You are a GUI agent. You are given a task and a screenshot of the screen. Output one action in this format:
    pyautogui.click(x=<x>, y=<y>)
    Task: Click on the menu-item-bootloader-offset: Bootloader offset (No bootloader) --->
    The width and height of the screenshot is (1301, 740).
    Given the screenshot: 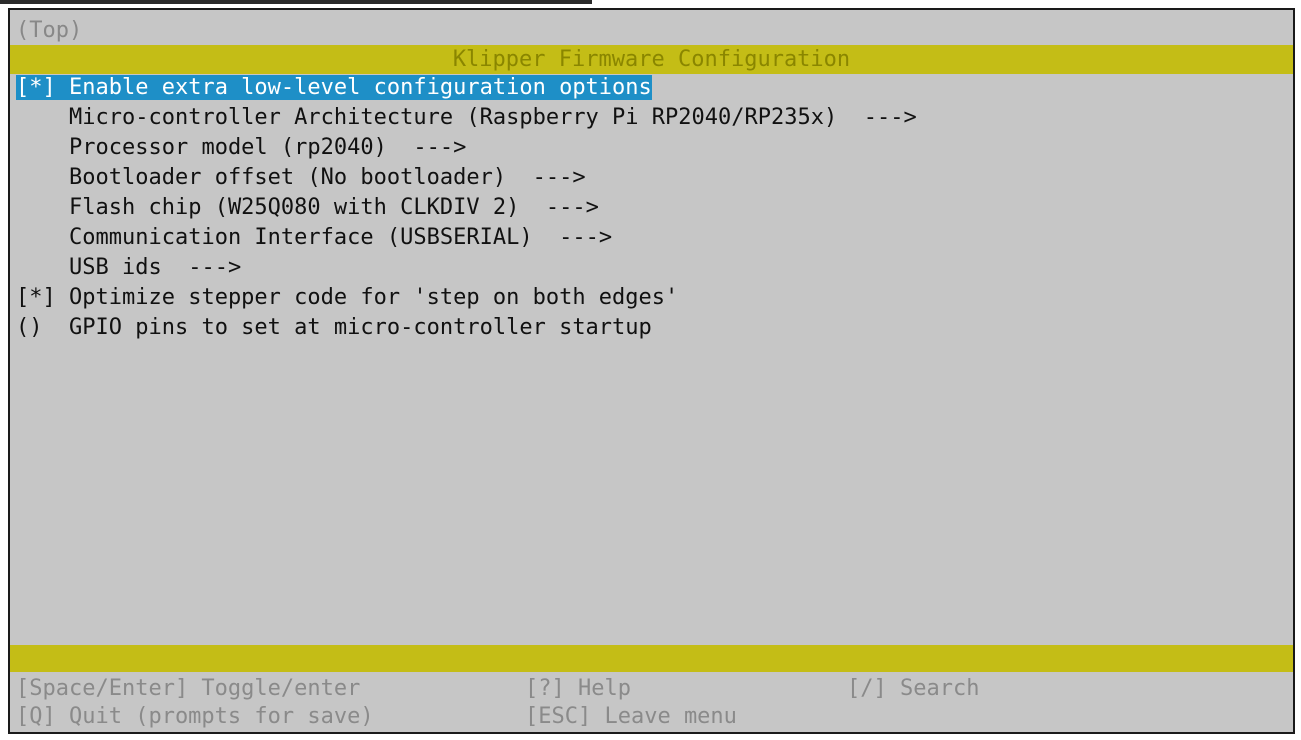 What is the action you would take?
    pyautogui.click(x=301, y=178)
    